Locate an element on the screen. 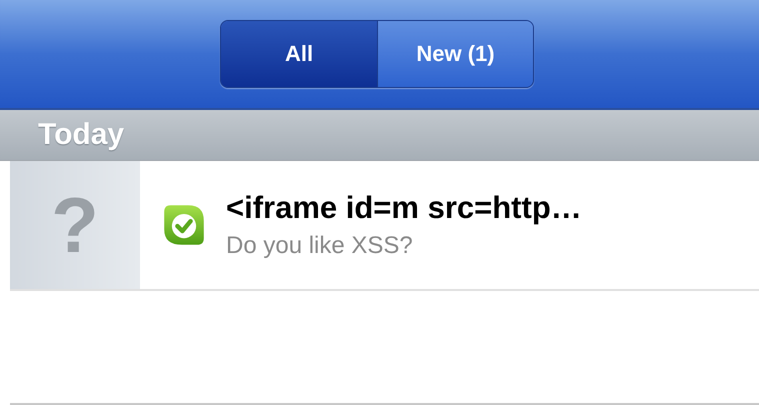 The height and width of the screenshot is (405, 759). message-preview: Do you like XSS? is located at coordinates (320, 246).